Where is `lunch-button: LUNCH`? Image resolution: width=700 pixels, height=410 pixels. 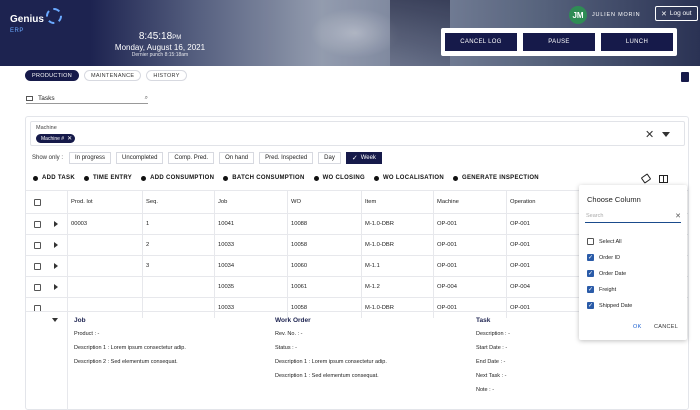 lunch-button: LUNCH is located at coordinates (637, 42).